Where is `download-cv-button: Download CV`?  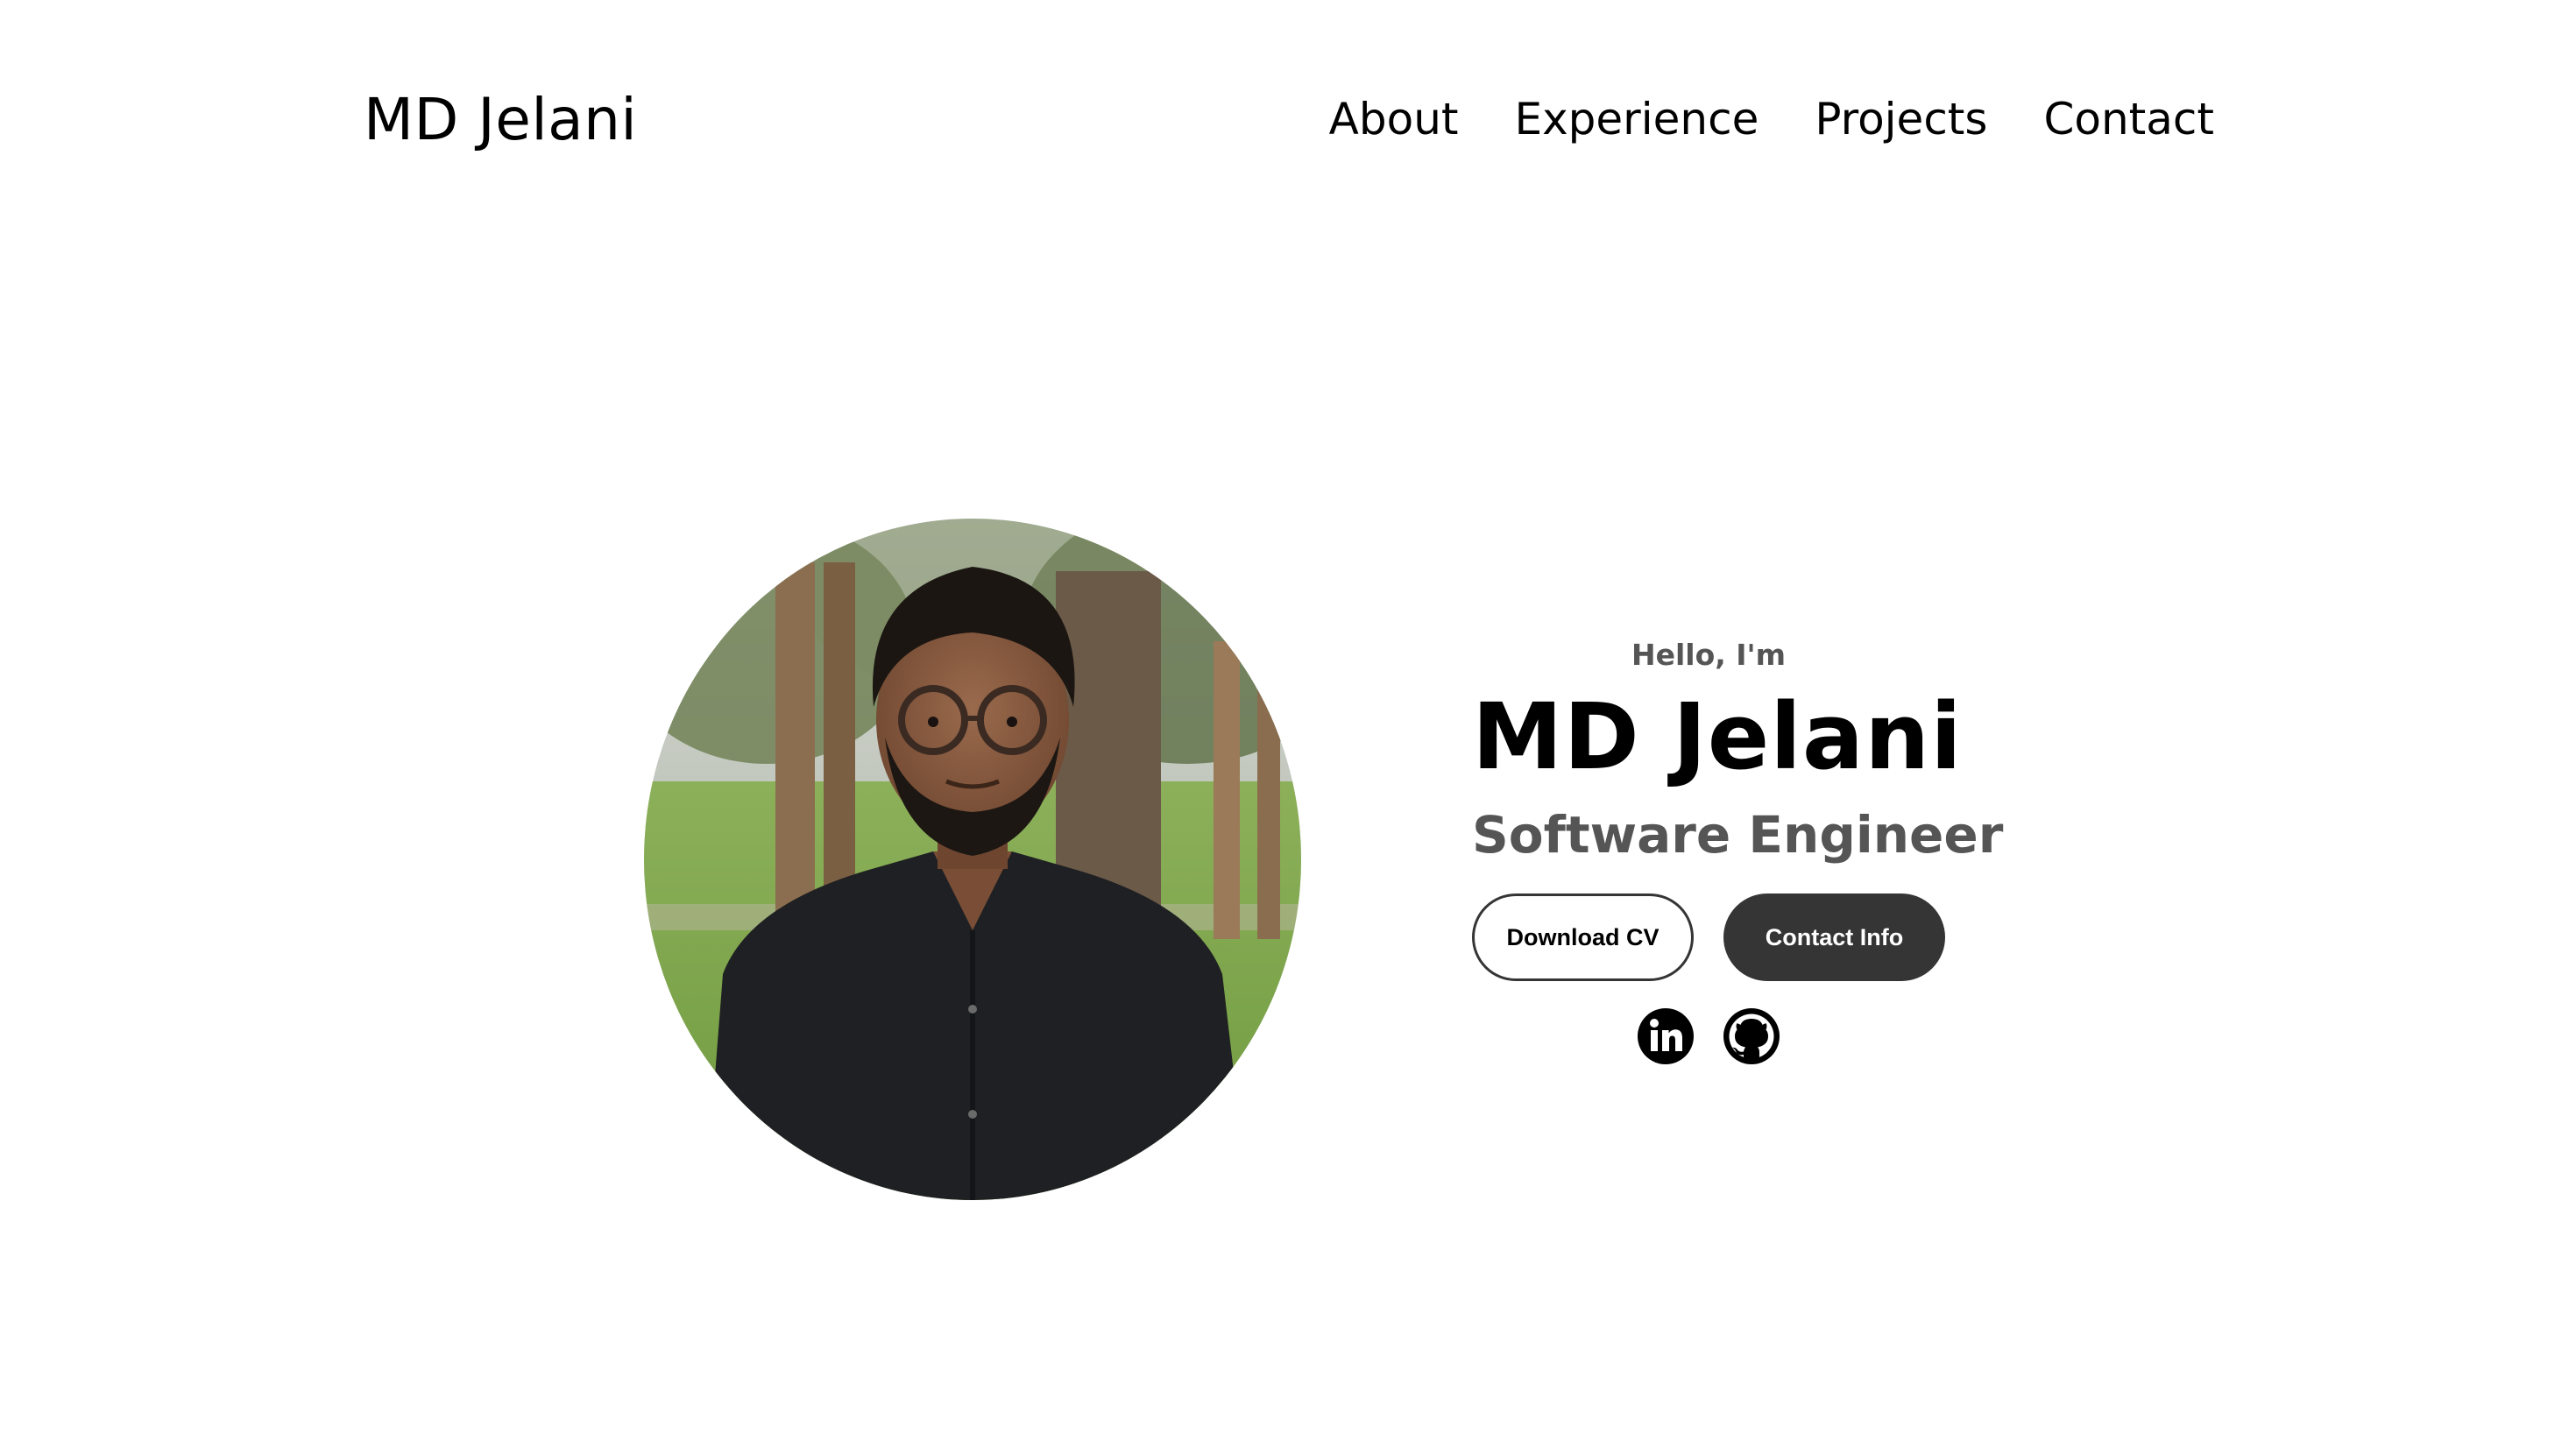 download-cv-button: Download CV is located at coordinates (1583, 937).